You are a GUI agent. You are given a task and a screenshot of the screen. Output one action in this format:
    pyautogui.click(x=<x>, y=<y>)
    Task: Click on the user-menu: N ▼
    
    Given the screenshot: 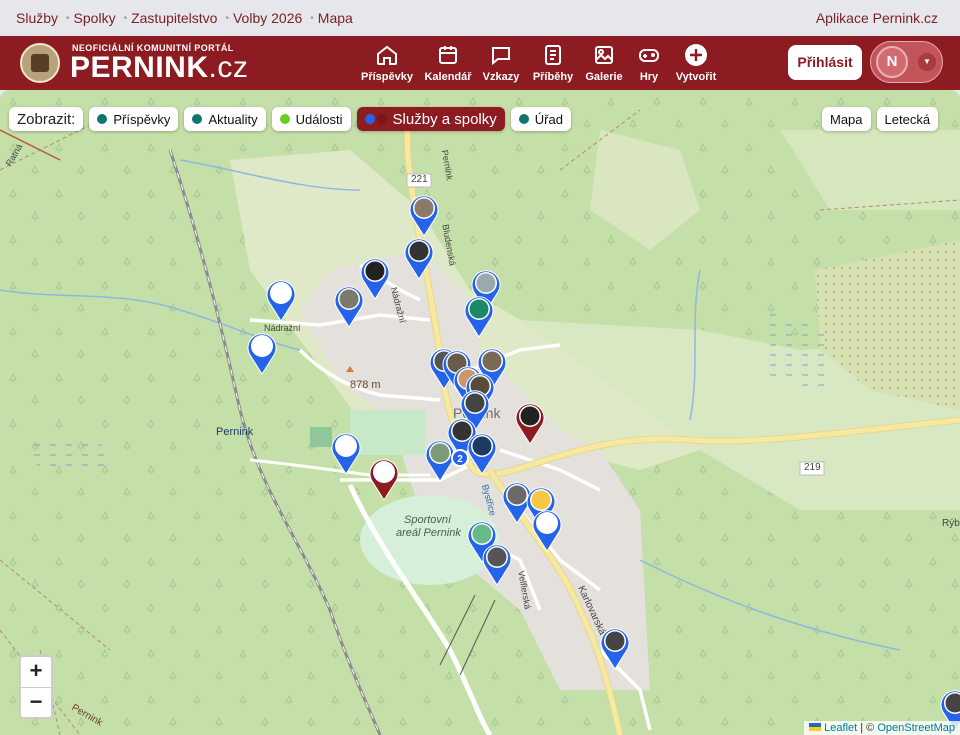 What is the action you would take?
    pyautogui.click(x=906, y=62)
    